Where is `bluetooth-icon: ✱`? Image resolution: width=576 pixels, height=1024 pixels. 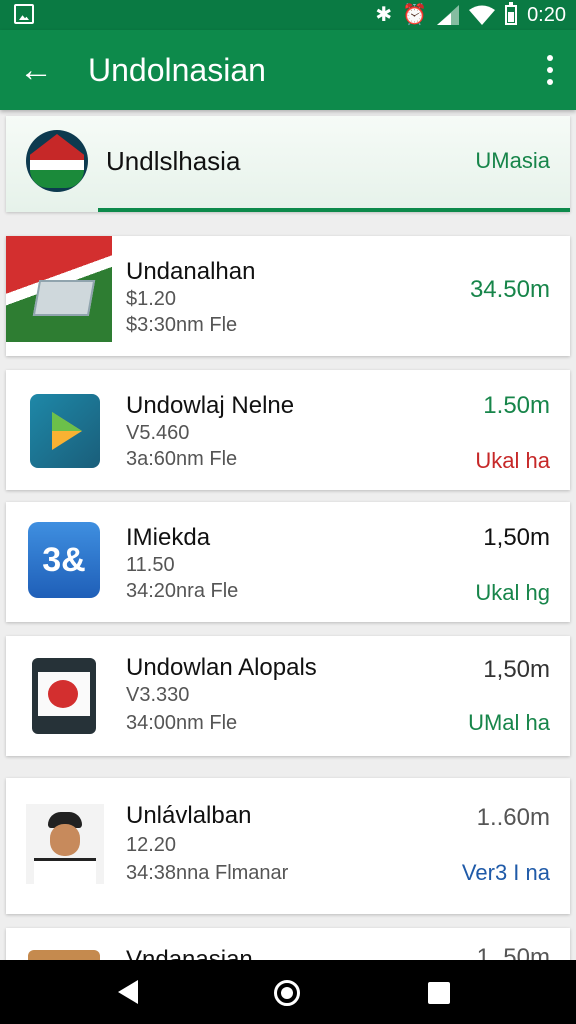
bluetooth-icon: ✱ is located at coordinates (384, 15).